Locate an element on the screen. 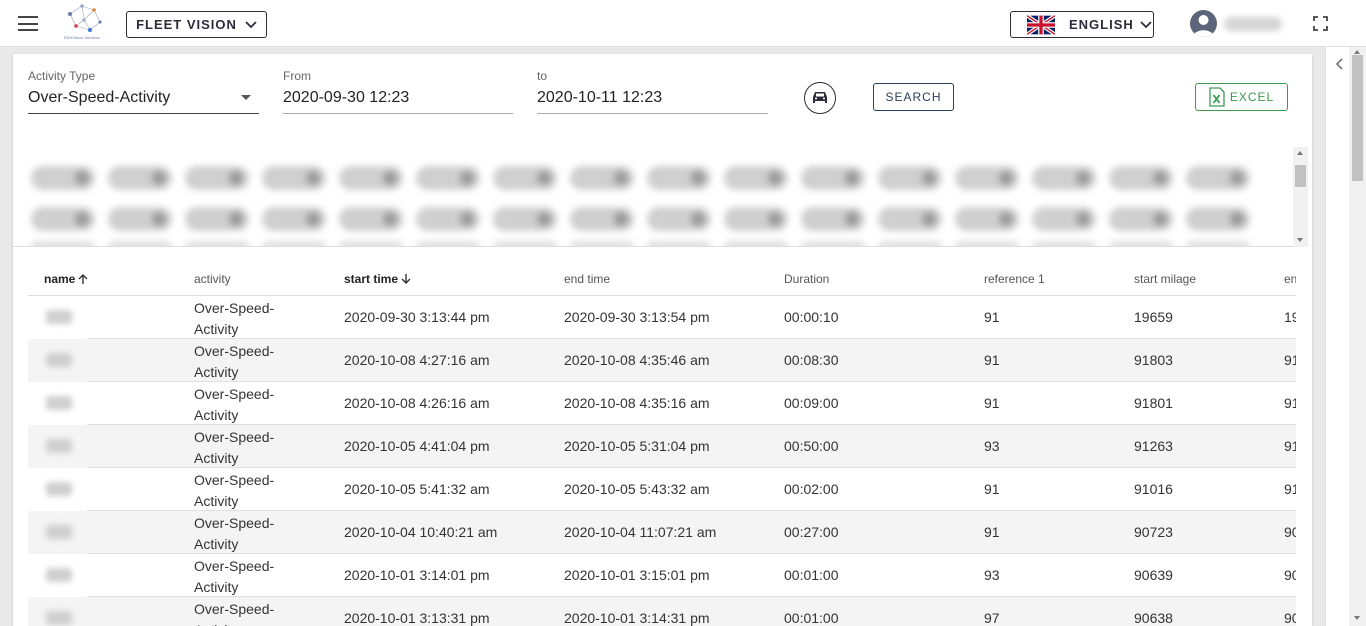 The height and width of the screenshot is (626, 1366). column-header-reference-1: reference 1 is located at coordinates (1014, 279).